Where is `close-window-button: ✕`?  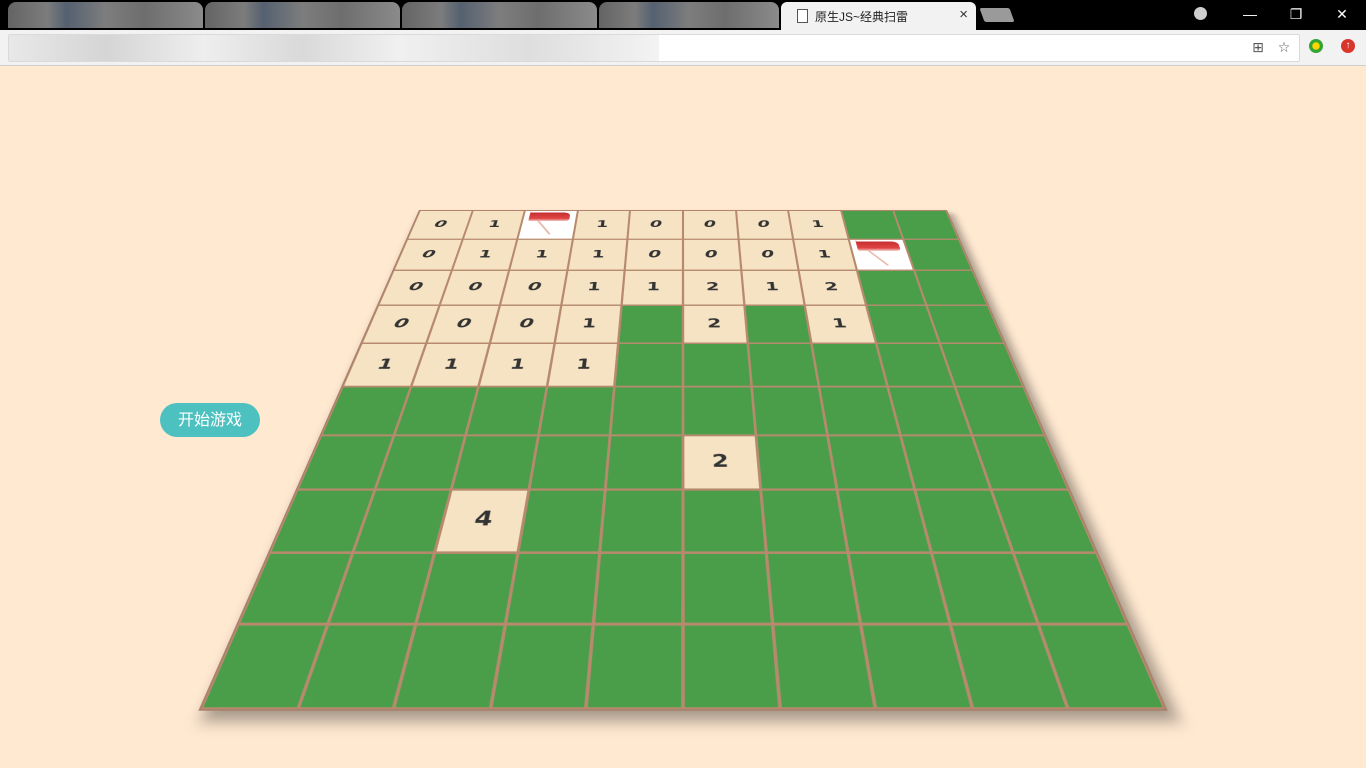 close-window-button: ✕ is located at coordinates (1342, 14).